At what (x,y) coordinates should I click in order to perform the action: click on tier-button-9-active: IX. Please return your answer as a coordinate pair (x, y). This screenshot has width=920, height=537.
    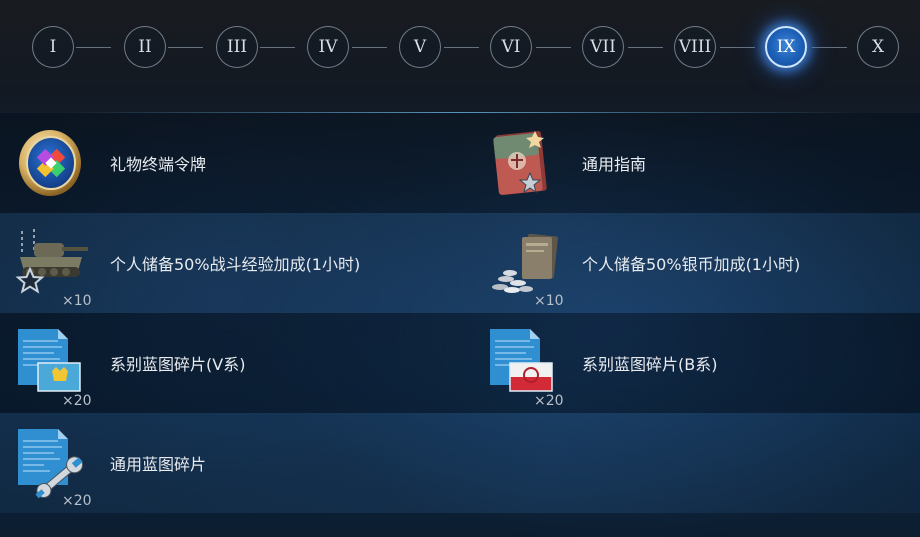
    Looking at the image, I should click on (786, 47).